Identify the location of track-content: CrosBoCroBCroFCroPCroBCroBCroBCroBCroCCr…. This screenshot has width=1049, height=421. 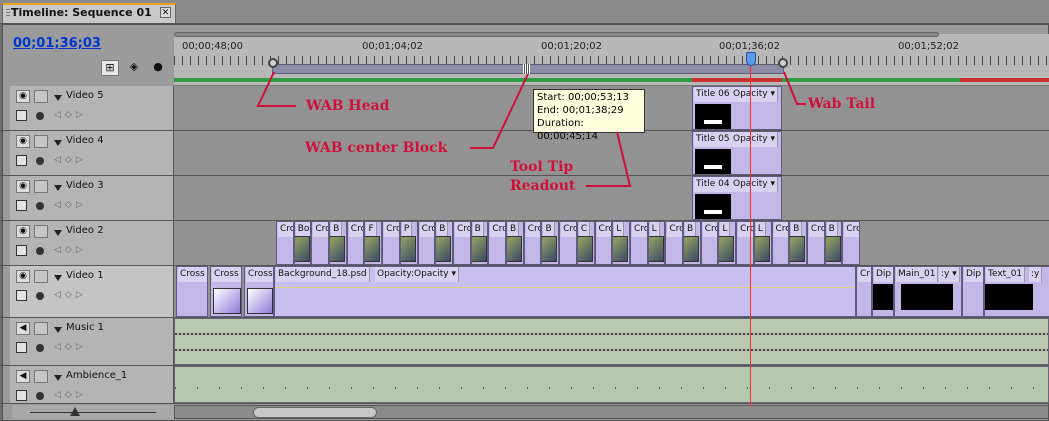
(611, 243).